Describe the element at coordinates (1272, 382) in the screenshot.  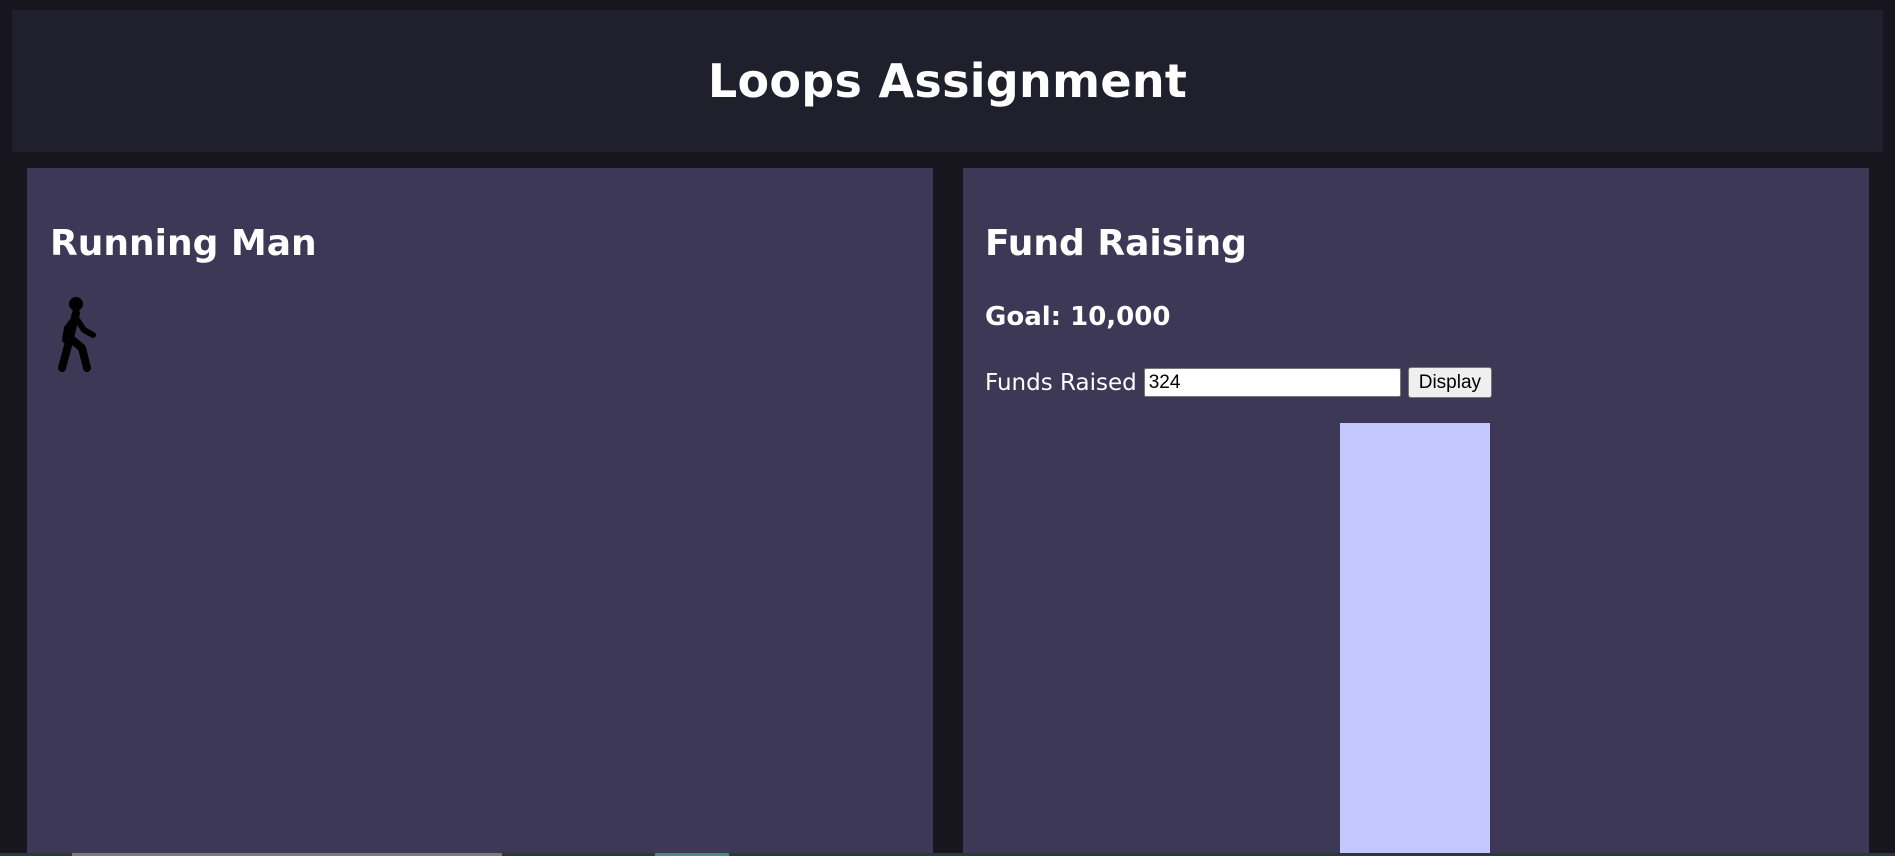
I see `funds-raised-input` at that location.